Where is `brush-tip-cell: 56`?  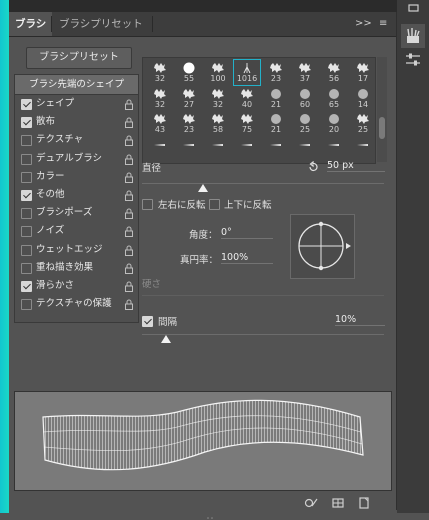
brush-tip-cell: 56 is located at coordinates (334, 72).